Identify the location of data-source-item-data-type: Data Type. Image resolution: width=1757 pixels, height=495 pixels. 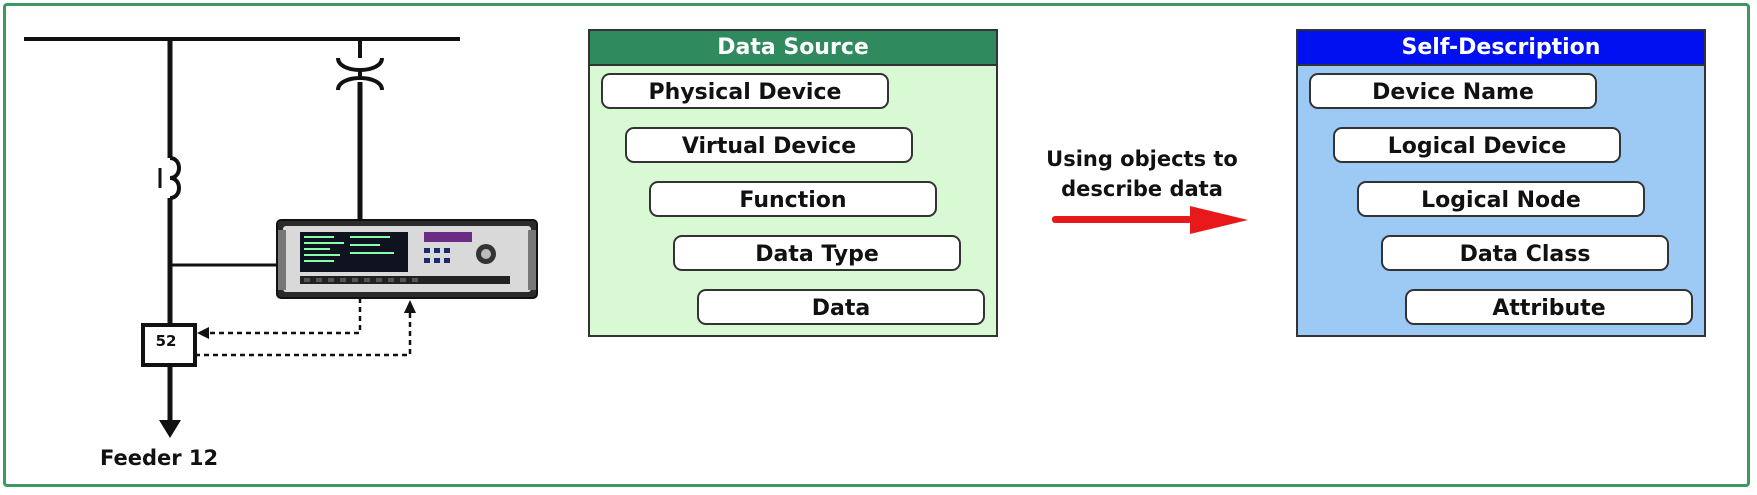
(817, 253).